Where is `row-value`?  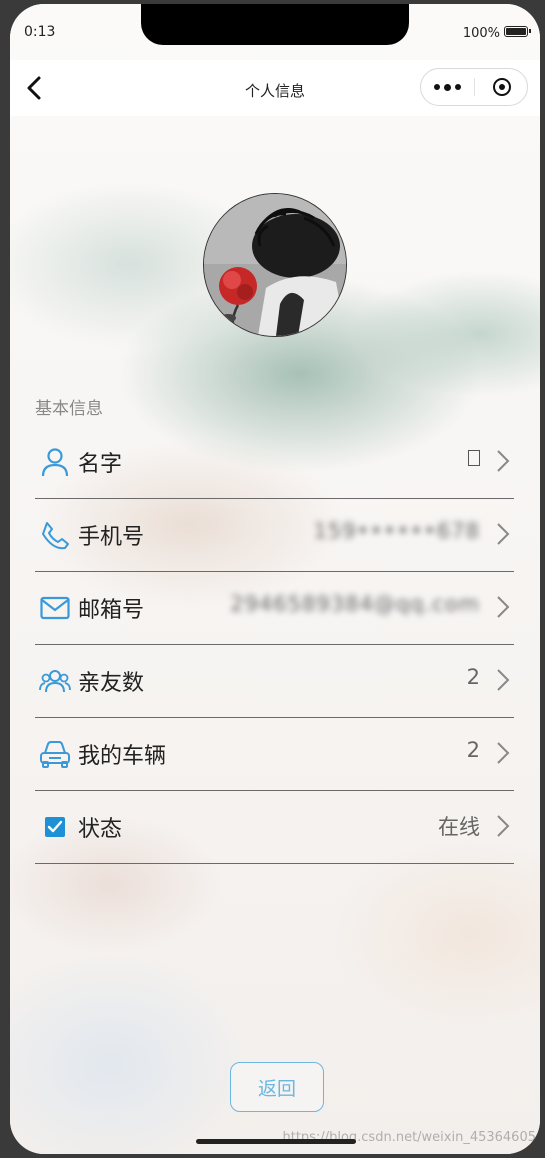 row-value is located at coordinates (474, 458).